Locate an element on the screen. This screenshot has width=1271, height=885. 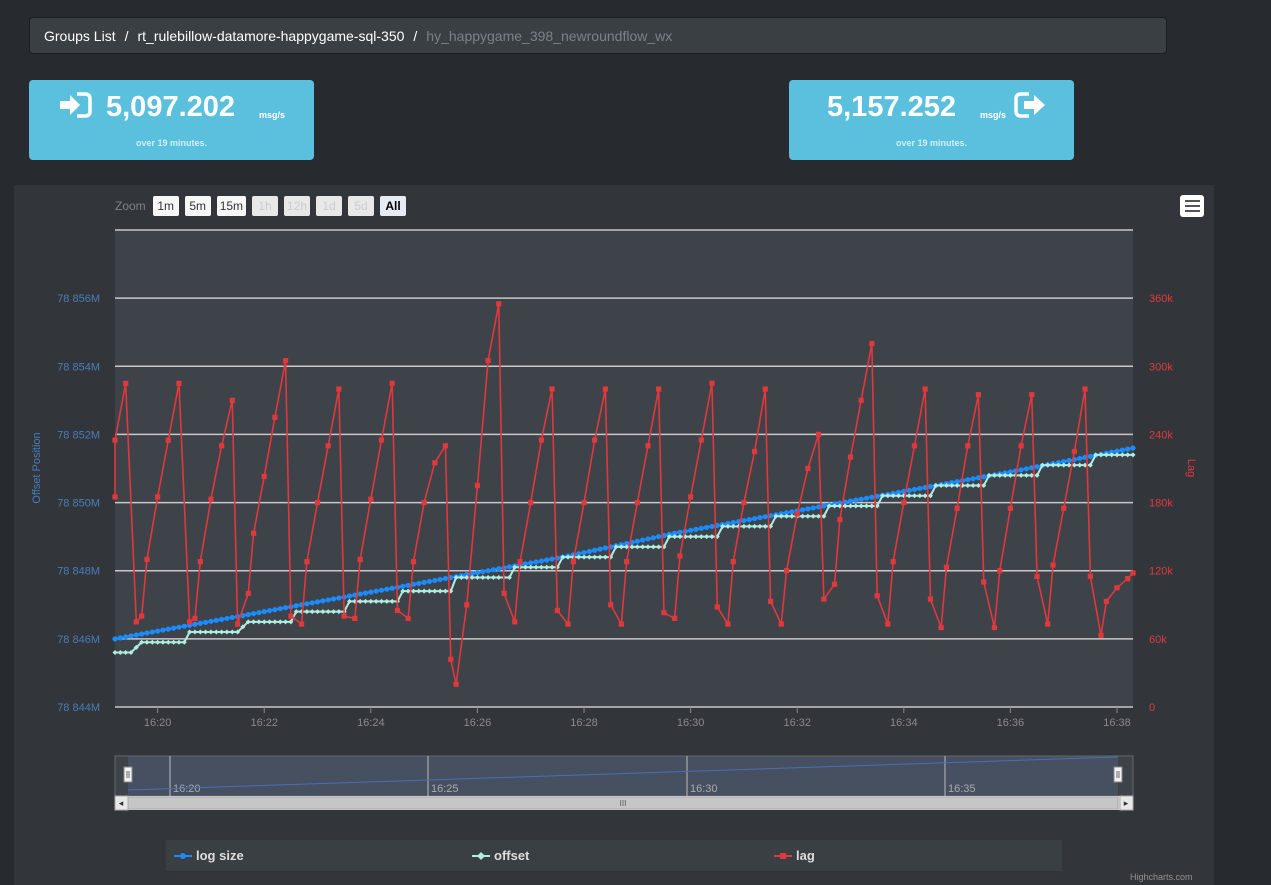
outgoing-rate-box: 5,157.252 msg/s over 19 minutes. is located at coordinates (931, 120).